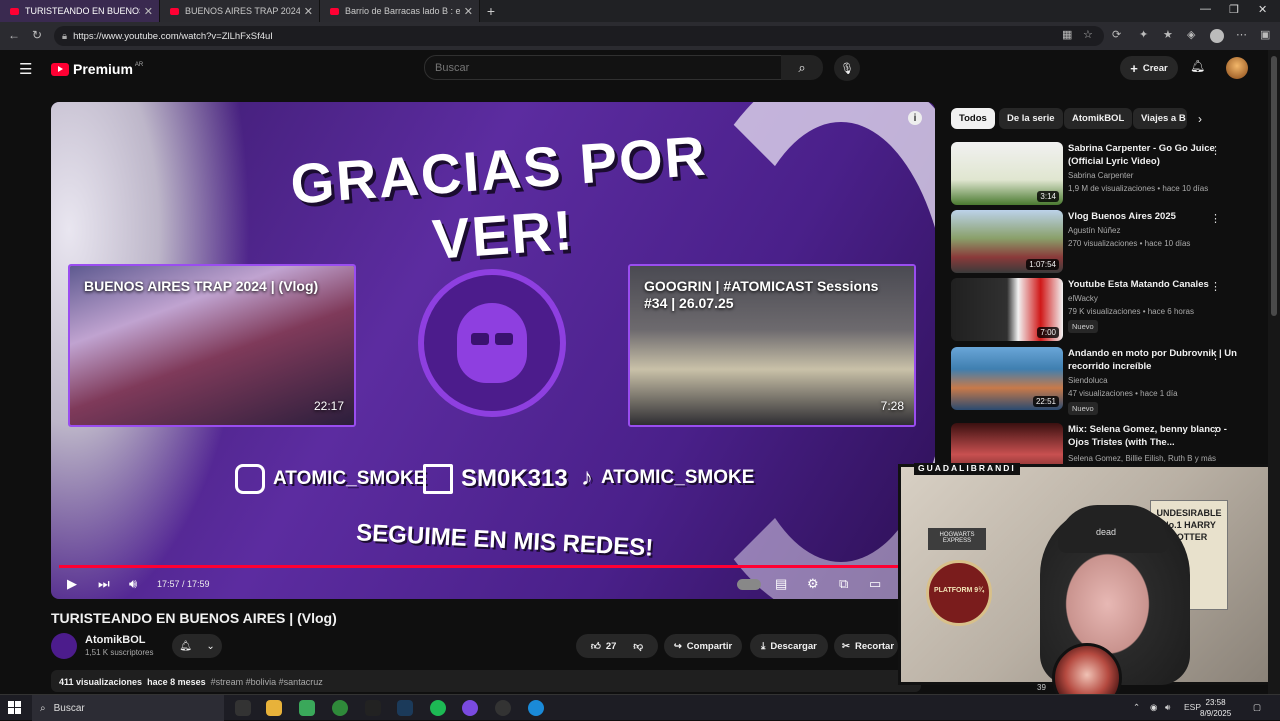 Image resolution: width=1280 pixels, height=721 pixels. What do you see at coordinates (1167, 707) in the screenshot?
I see `speaker-icon: 🔊︎` at bounding box center [1167, 707].